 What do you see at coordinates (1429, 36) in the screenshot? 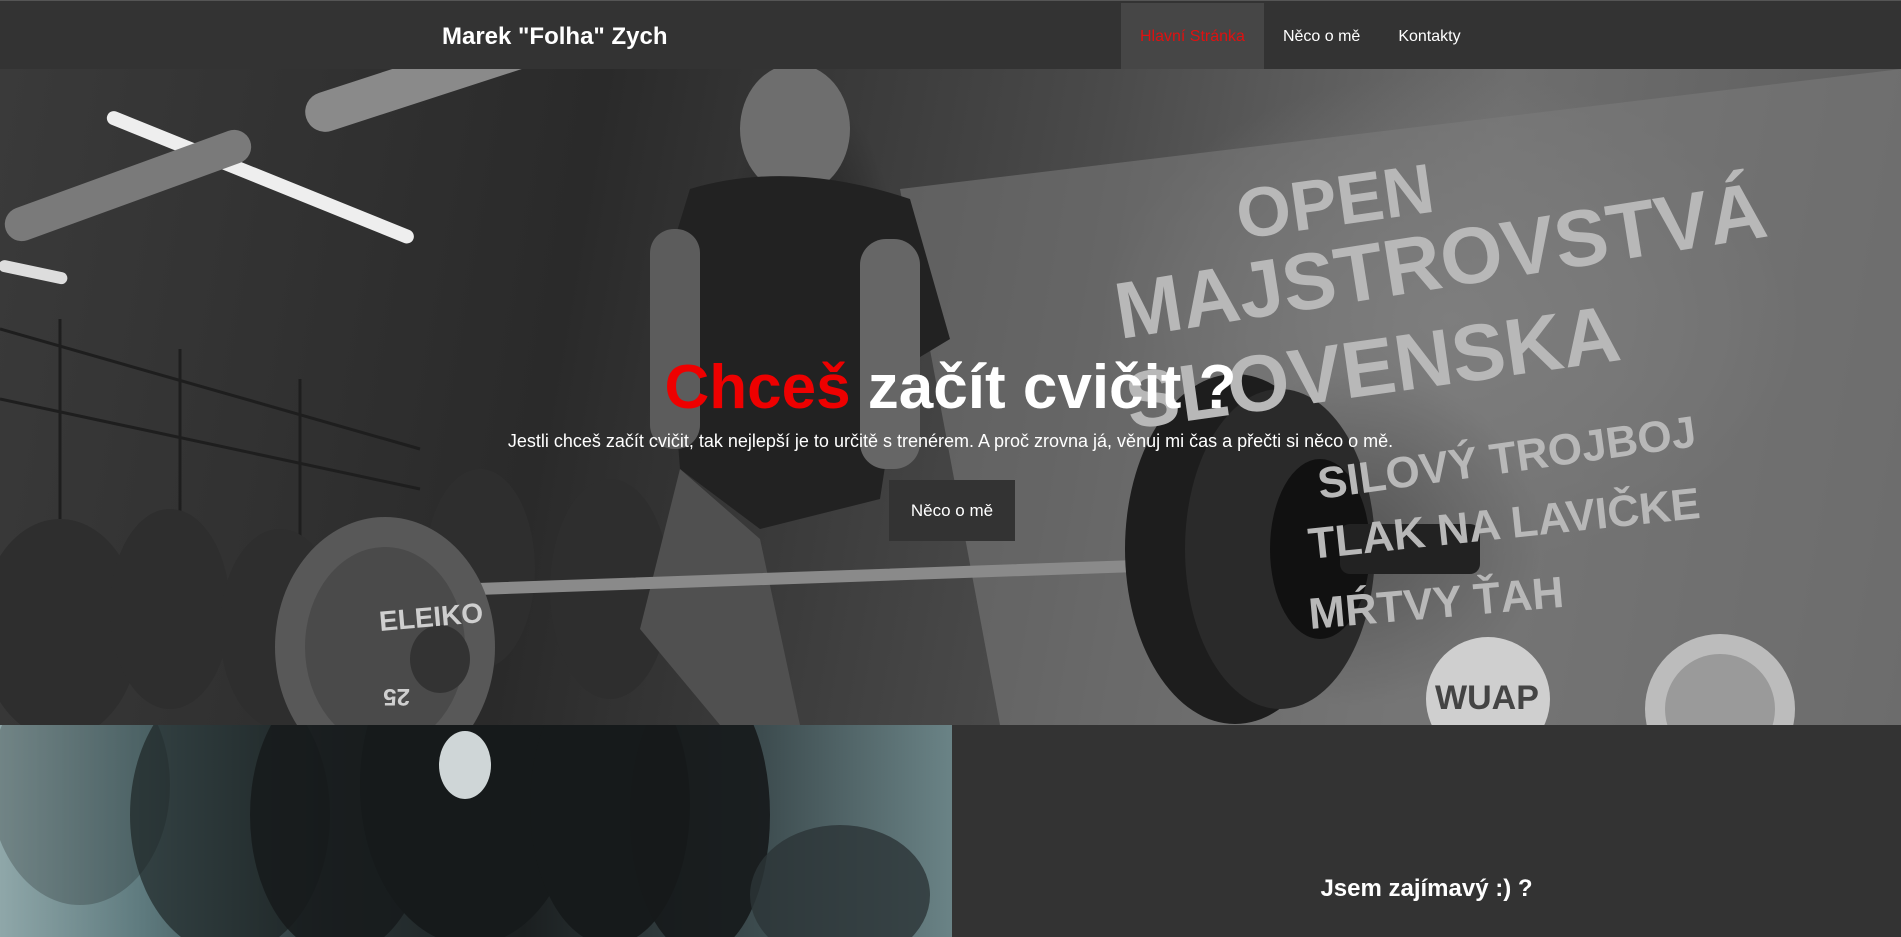
I see `nav-item-contacts: Kontakty` at bounding box center [1429, 36].